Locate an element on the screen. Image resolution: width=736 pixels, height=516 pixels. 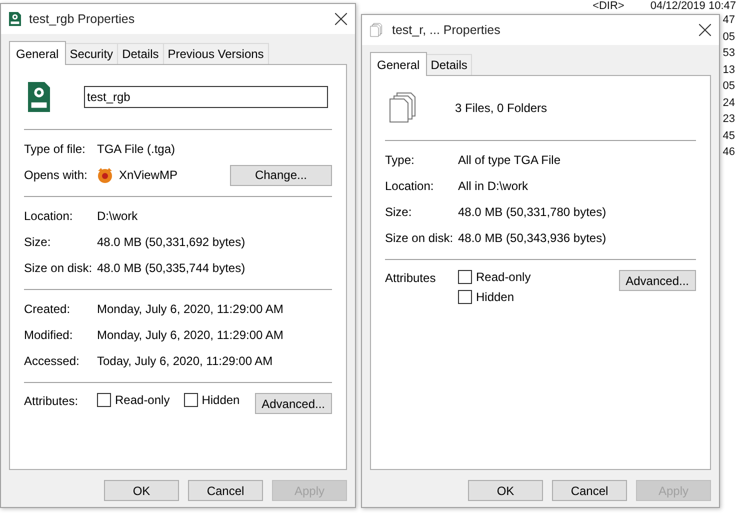
field-value: 48.0 MB (50,331,692 bytes) is located at coordinates (171, 242).